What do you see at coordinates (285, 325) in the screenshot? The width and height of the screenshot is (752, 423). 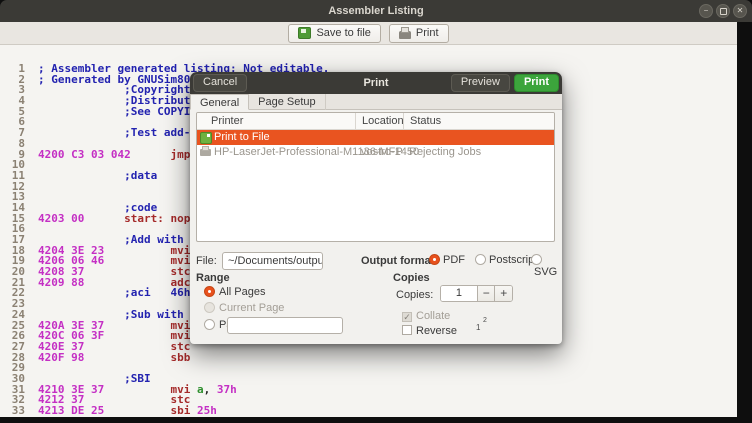 I see `pages-entry` at bounding box center [285, 325].